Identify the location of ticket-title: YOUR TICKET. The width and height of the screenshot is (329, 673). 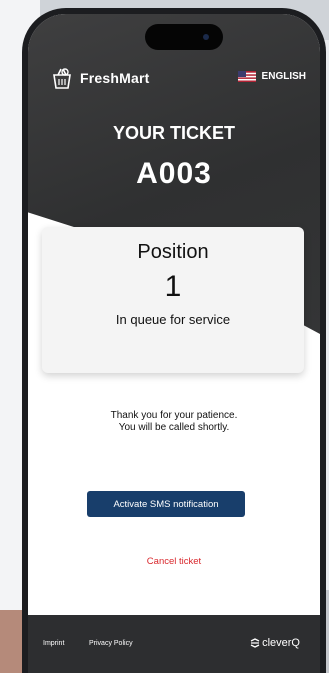
(173, 133).